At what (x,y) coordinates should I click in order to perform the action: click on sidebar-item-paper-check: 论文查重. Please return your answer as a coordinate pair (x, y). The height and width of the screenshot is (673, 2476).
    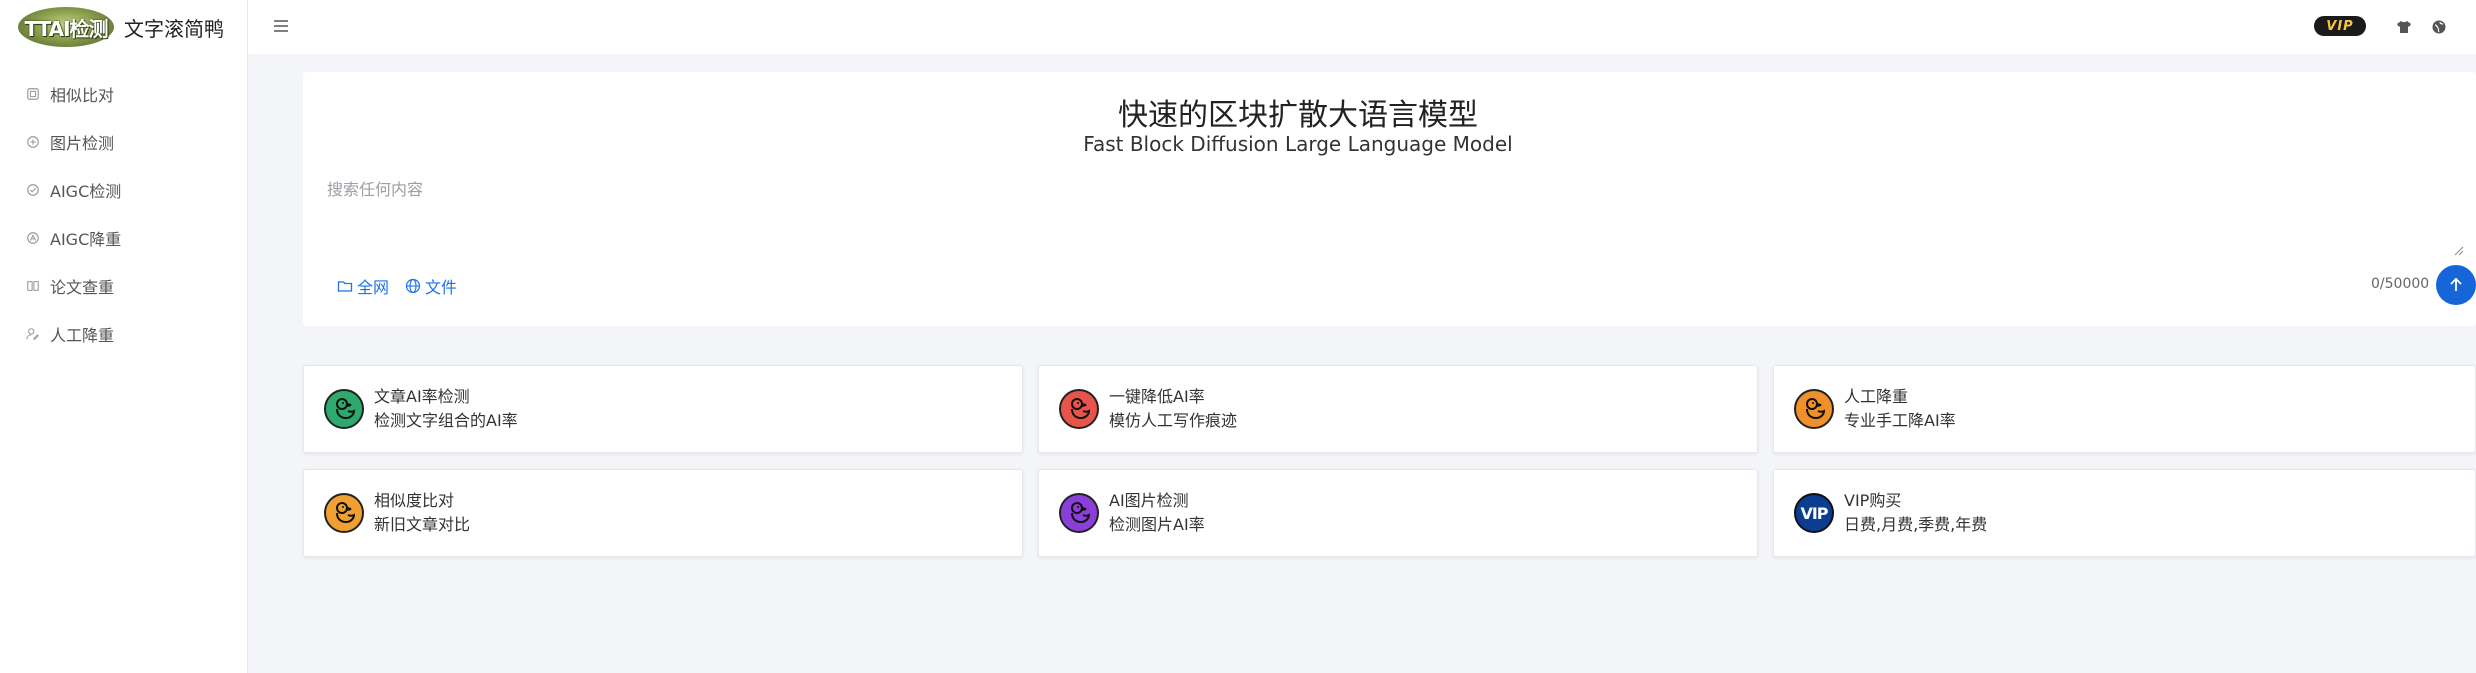
    Looking at the image, I should click on (123, 286).